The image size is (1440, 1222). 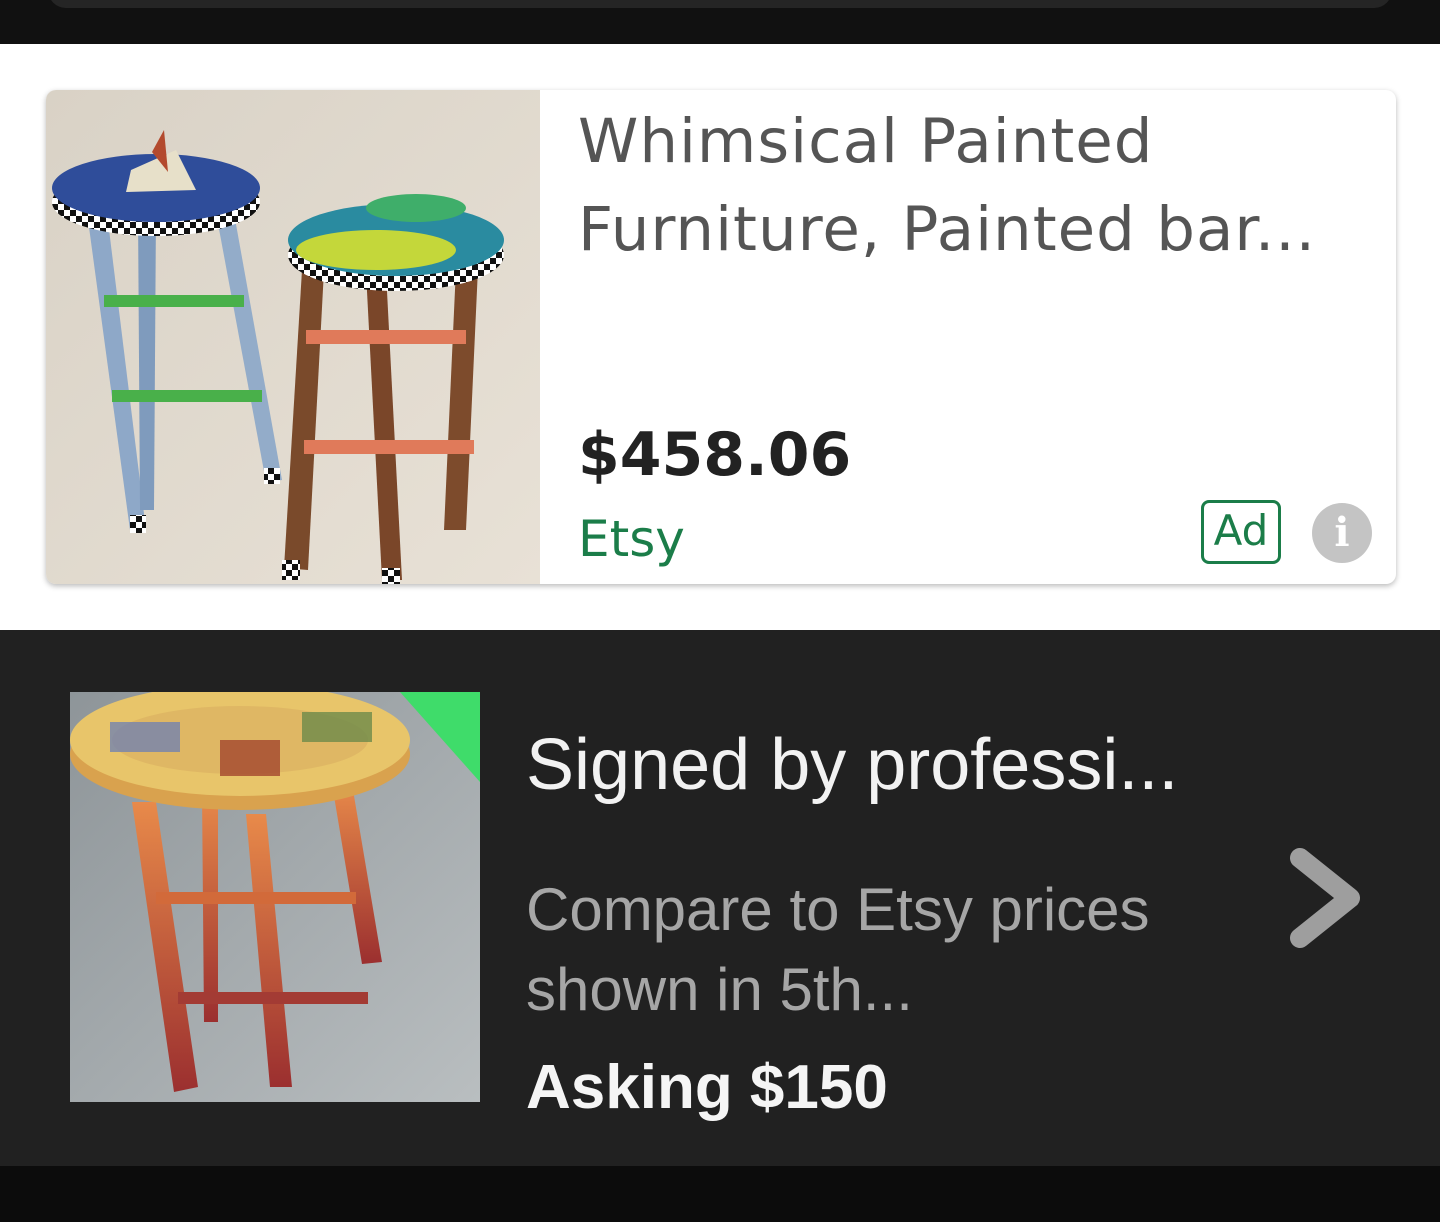 What do you see at coordinates (631, 539) in the screenshot?
I see `ad-seller: Etsy` at bounding box center [631, 539].